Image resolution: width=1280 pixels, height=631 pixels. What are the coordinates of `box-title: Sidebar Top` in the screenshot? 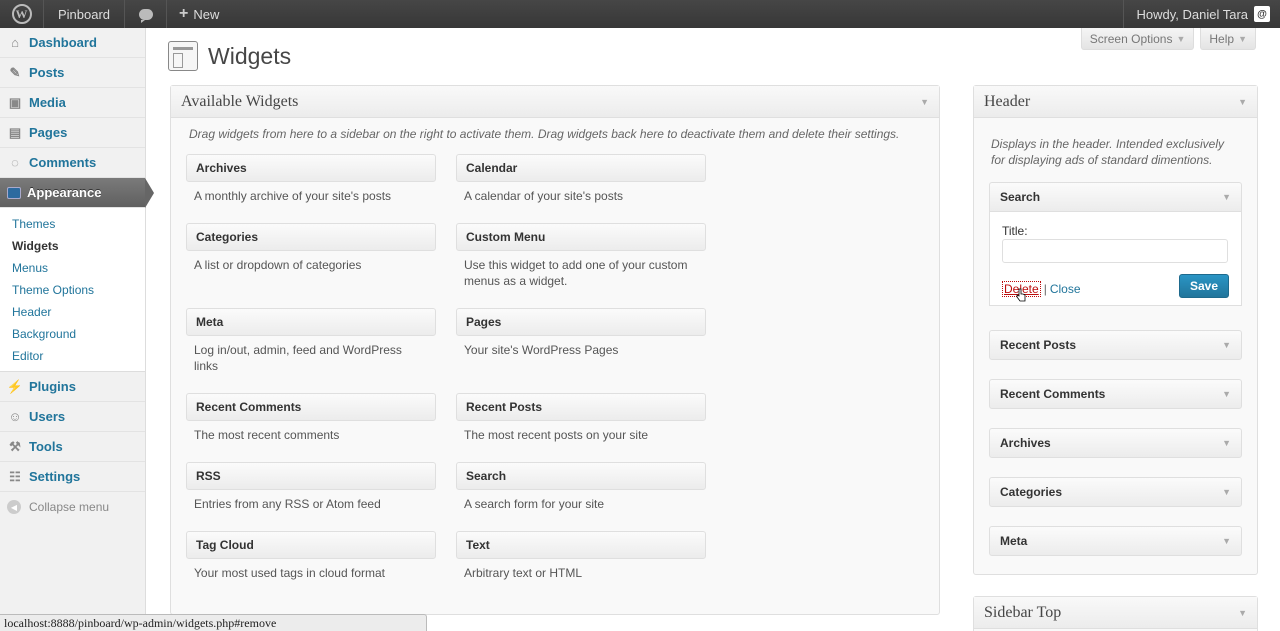 It's located at (1023, 612).